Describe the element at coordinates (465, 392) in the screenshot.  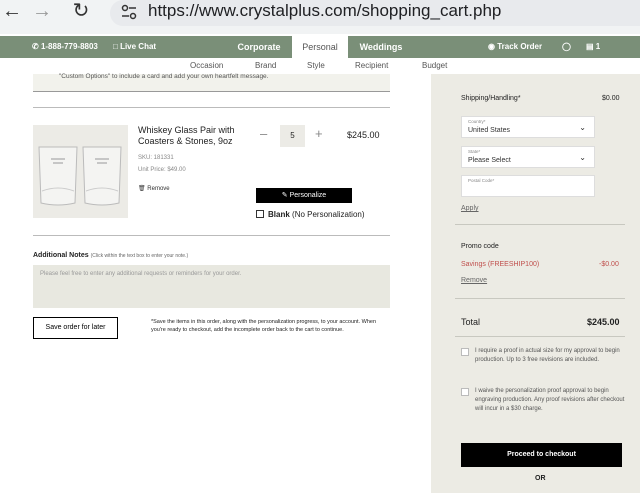
I see `waive-proof-checkbox` at that location.